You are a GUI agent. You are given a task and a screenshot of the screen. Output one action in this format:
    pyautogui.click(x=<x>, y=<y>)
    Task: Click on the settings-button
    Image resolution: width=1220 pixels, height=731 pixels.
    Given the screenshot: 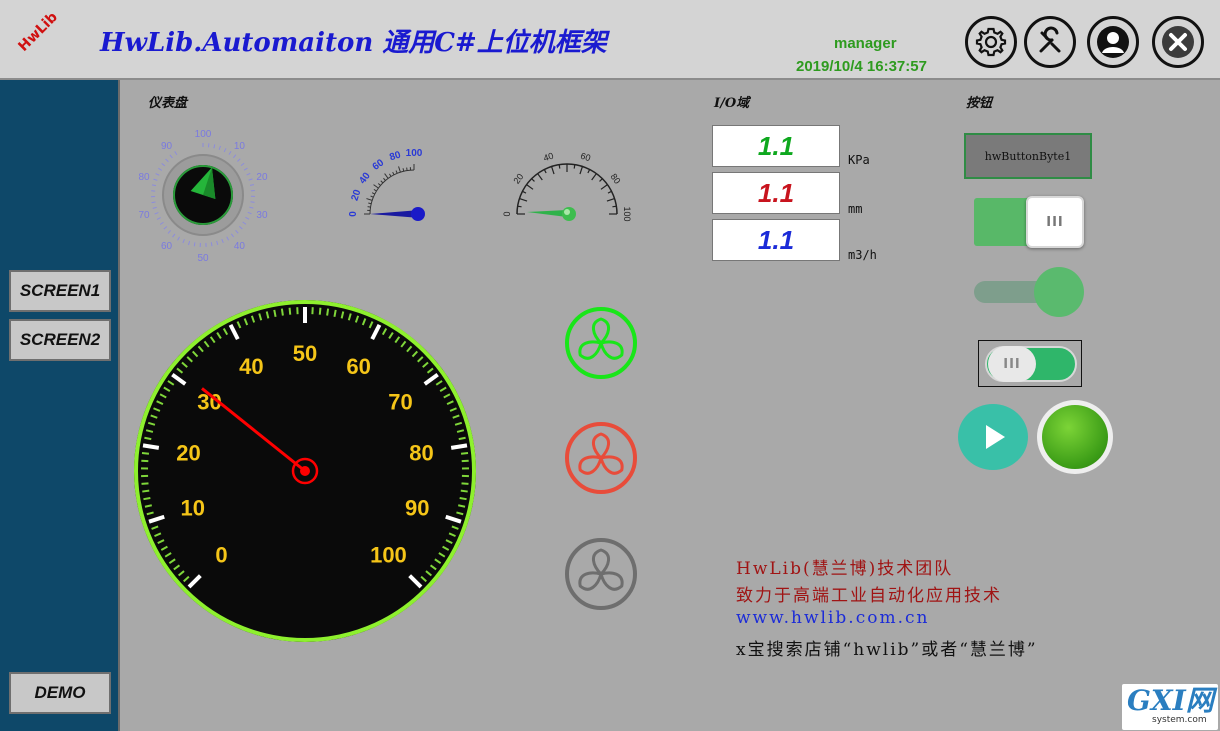 What is the action you would take?
    pyautogui.click(x=991, y=42)
    